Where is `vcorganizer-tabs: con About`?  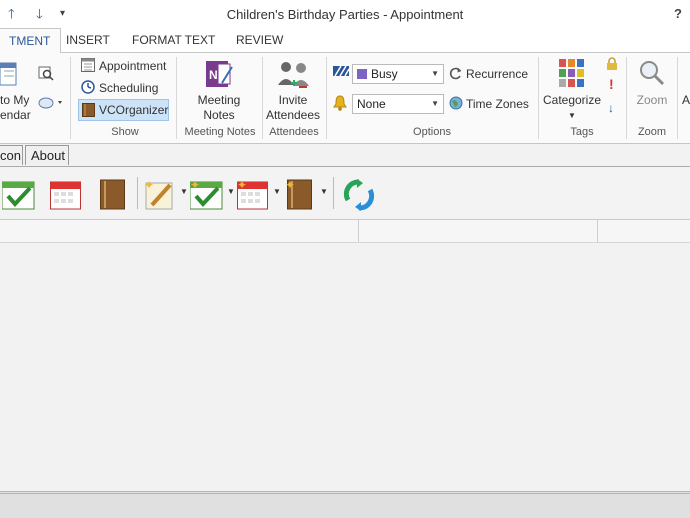
vcorganizer-tabs: con About is located at coordinates (345, 155).